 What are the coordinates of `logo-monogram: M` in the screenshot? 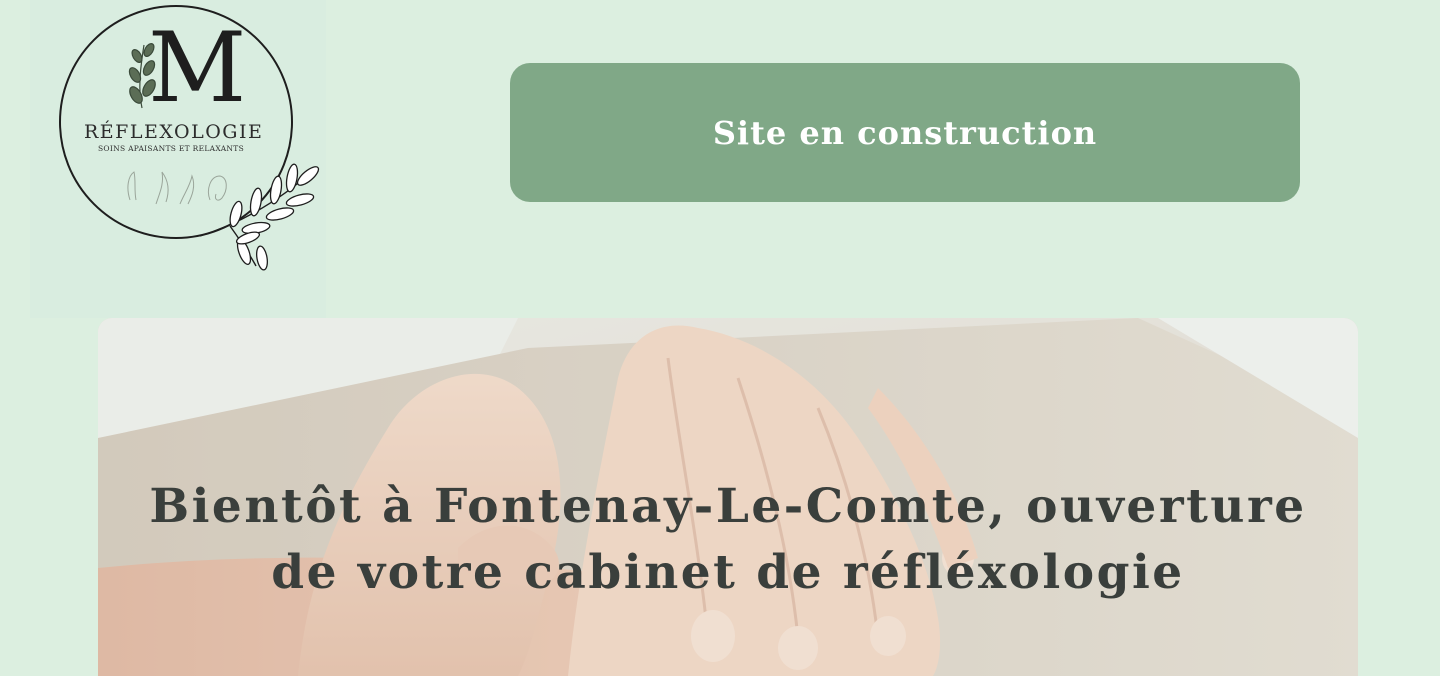 It's located at (197, 68).